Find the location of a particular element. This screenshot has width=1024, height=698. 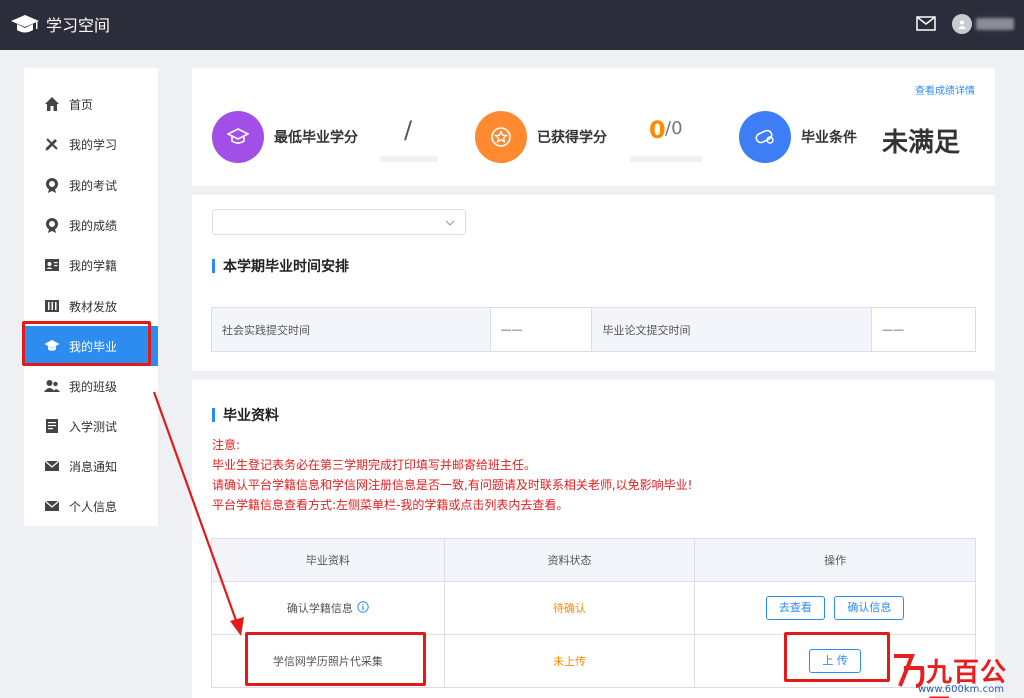

materials-section-title: 毕业资料 is located at coordinates (245, 415).